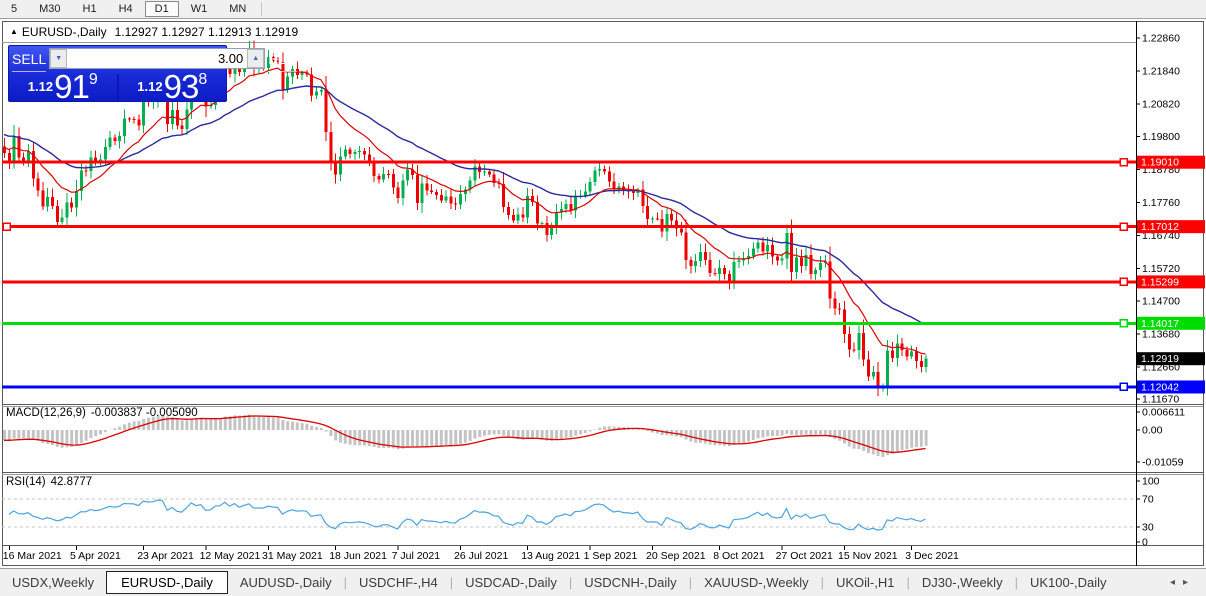 The height and width of the screenshot is (596, 1206). Describe the element at coordinates (1161, 71) in the screenshot. I see `svg-text: 1.21840` at that location.